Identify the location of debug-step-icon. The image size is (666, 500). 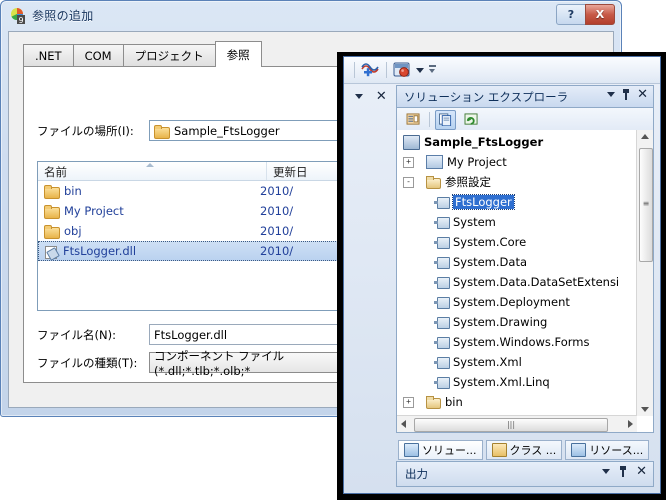
(370, 70).